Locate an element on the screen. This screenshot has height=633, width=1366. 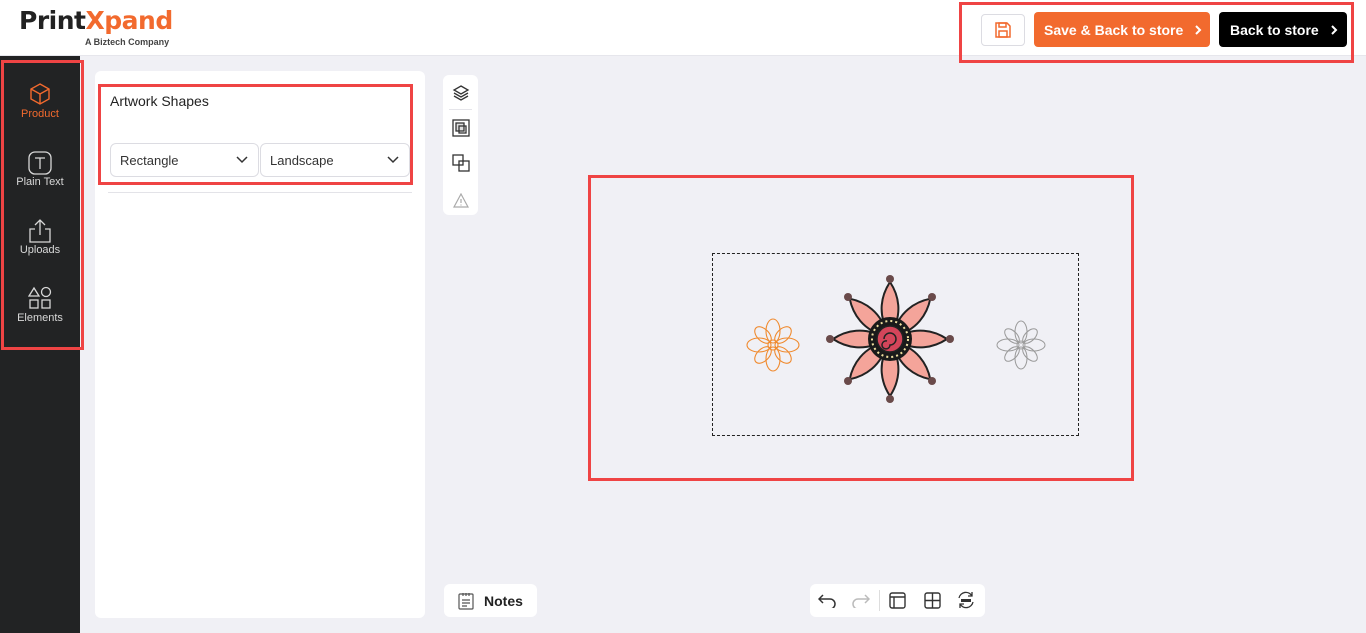
shape-select-value: Rectangle is located at coordinates (149, 160).